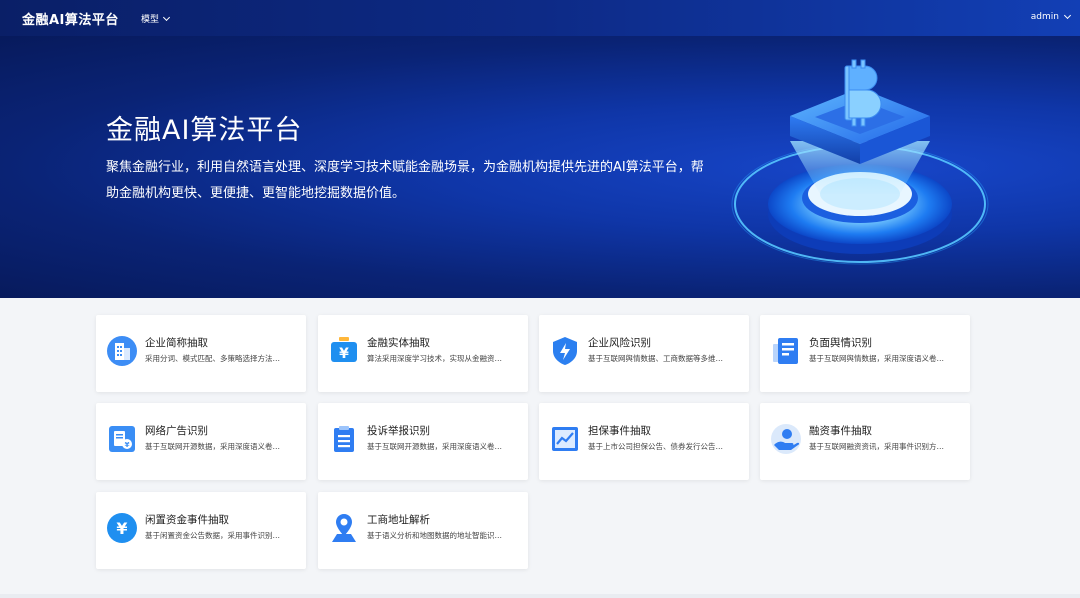  Describe the element at coordinates (344, 528) in the screenshot. I see `location-pin-icon` at that location.